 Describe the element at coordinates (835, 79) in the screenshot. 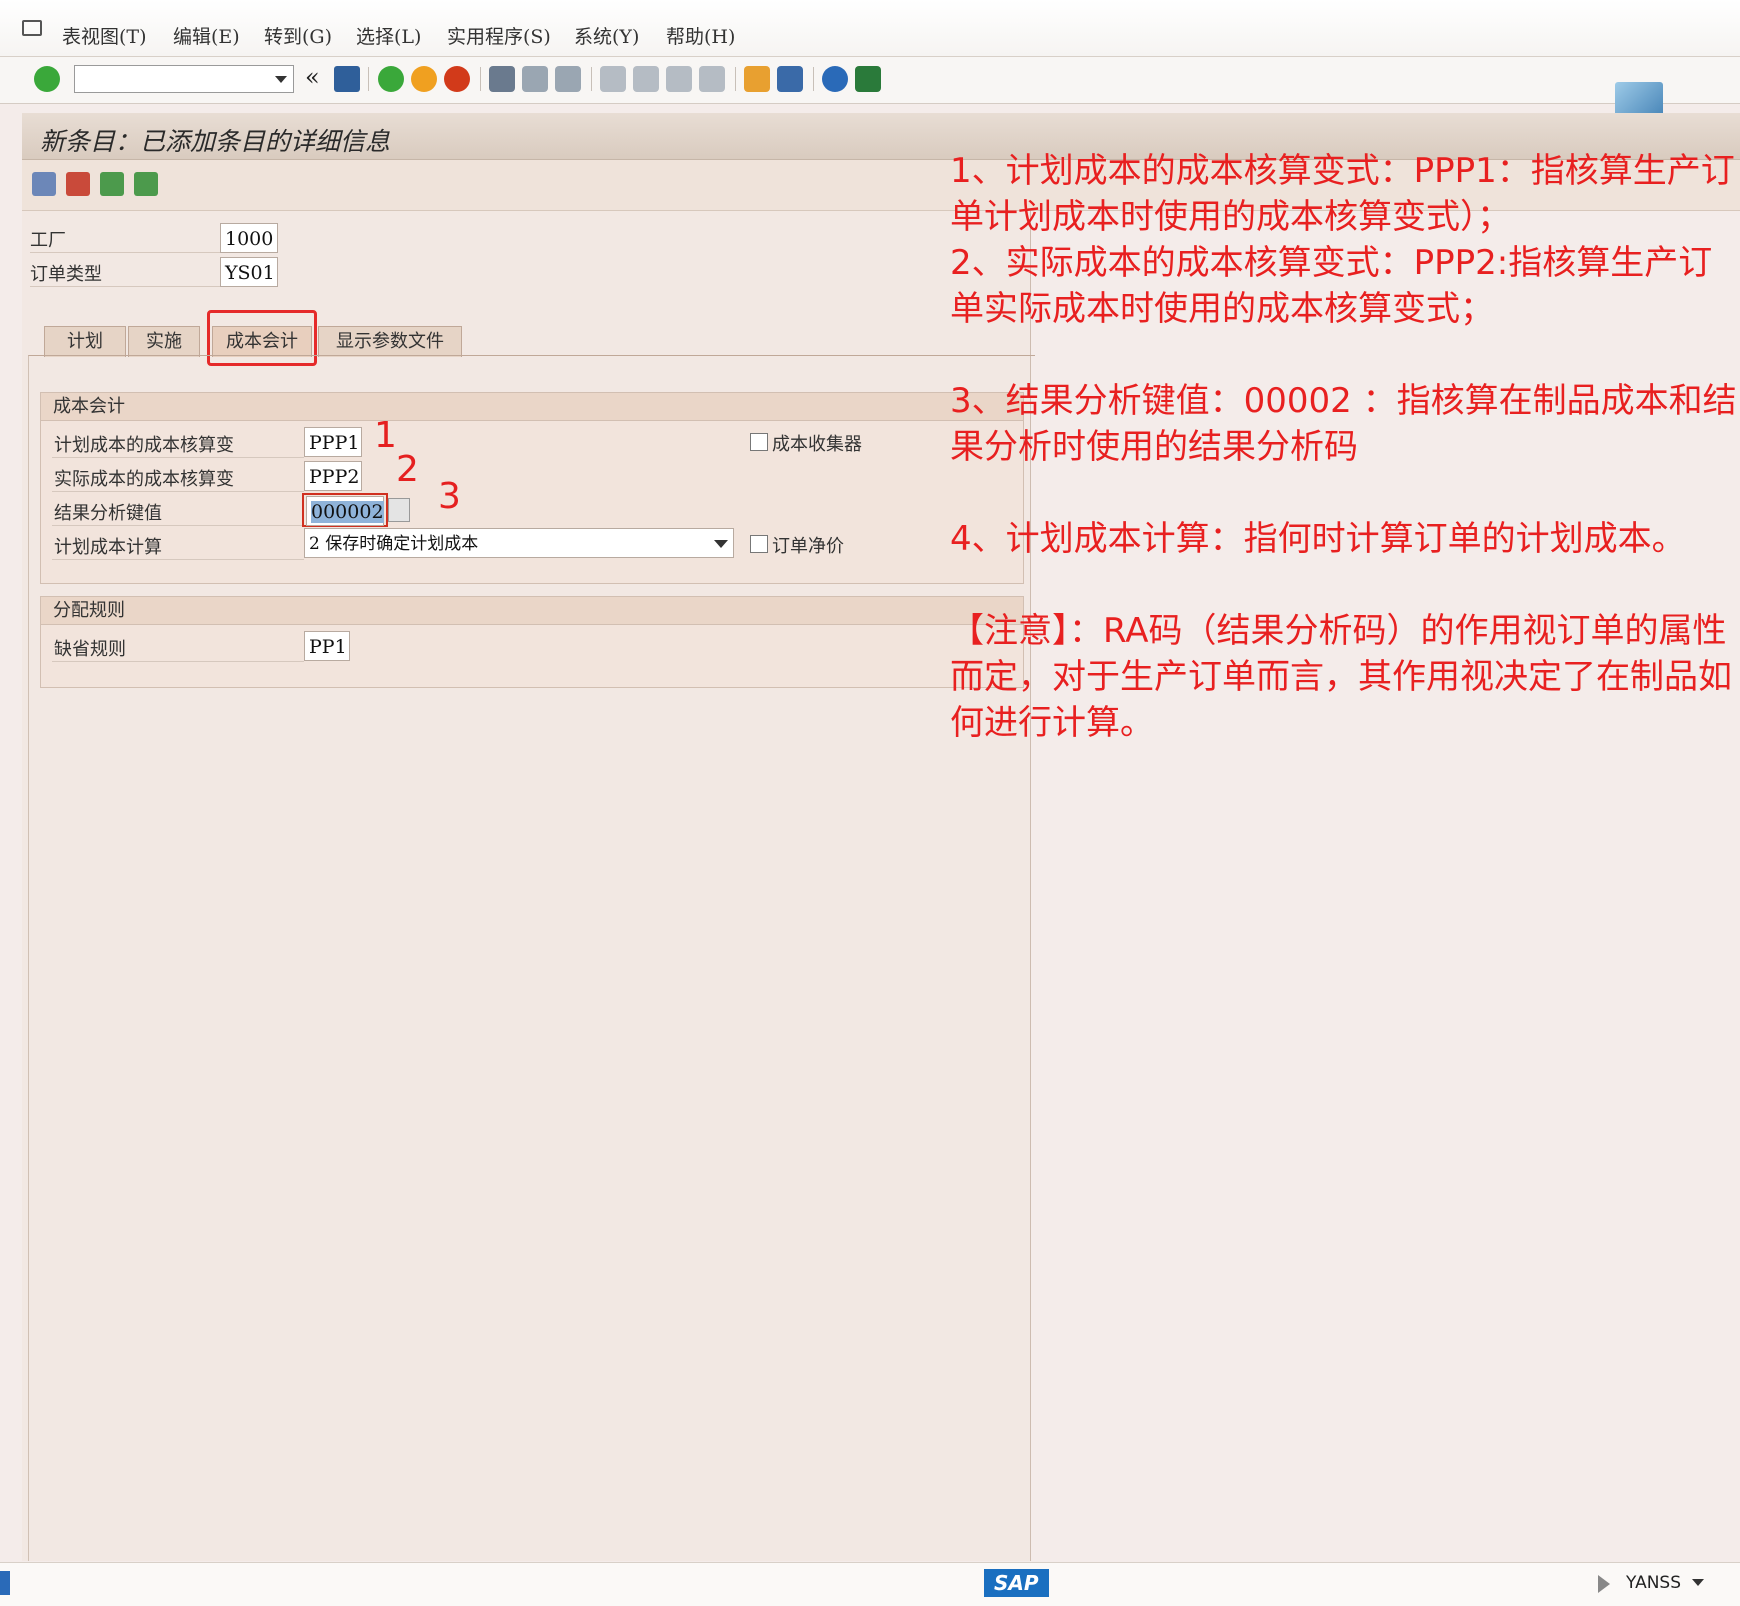

I see `help-icon` at that location.